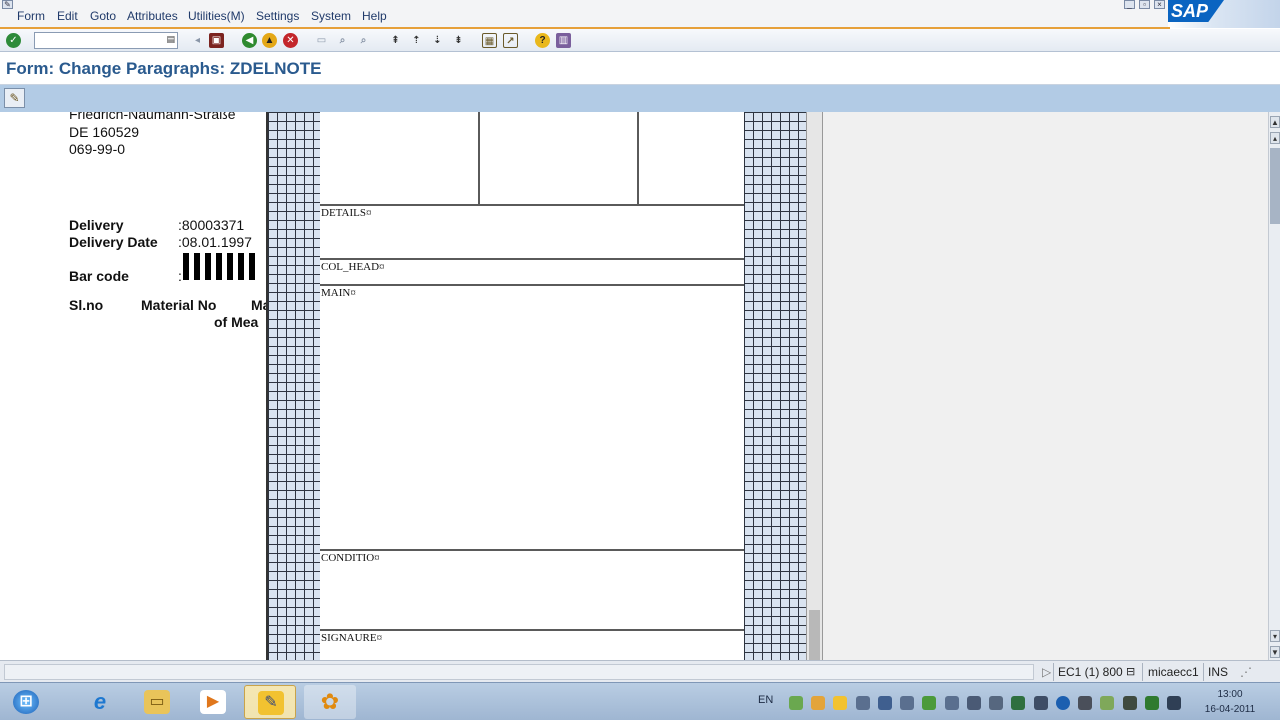 This screenshot has height=720, width=1280. Describe the element at coordinates (157, 702) in the screenshot. I see `taskbar-explorer: ▭` at that location.